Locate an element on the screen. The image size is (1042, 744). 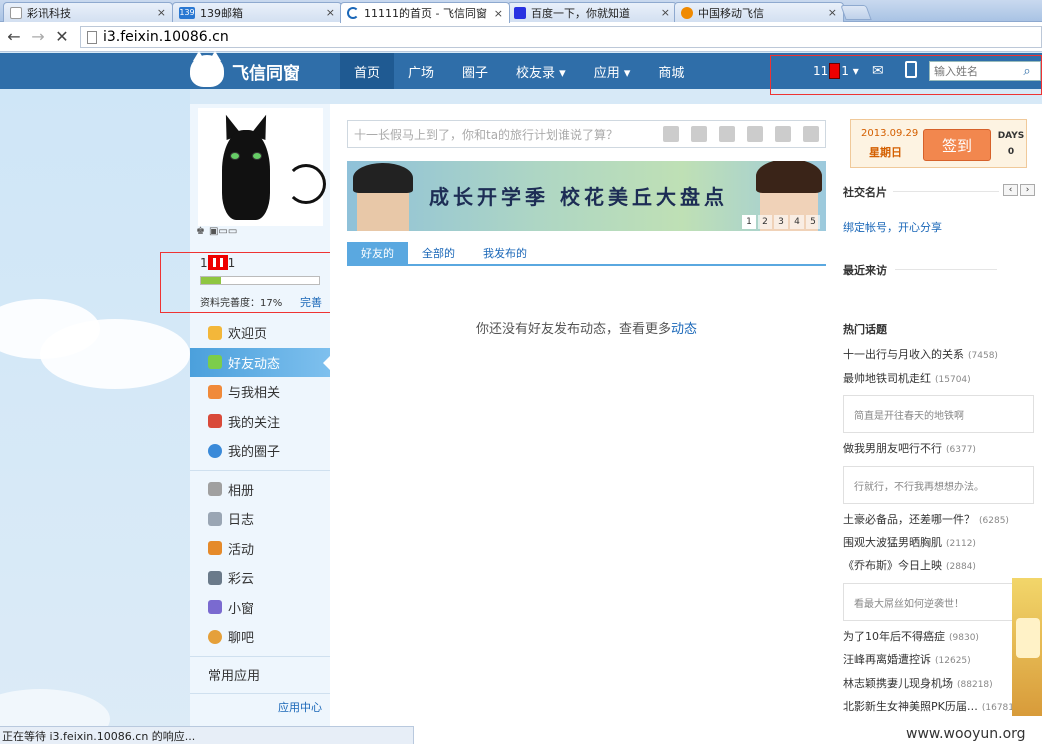
smile-icon is located at coordinates (215, 332).